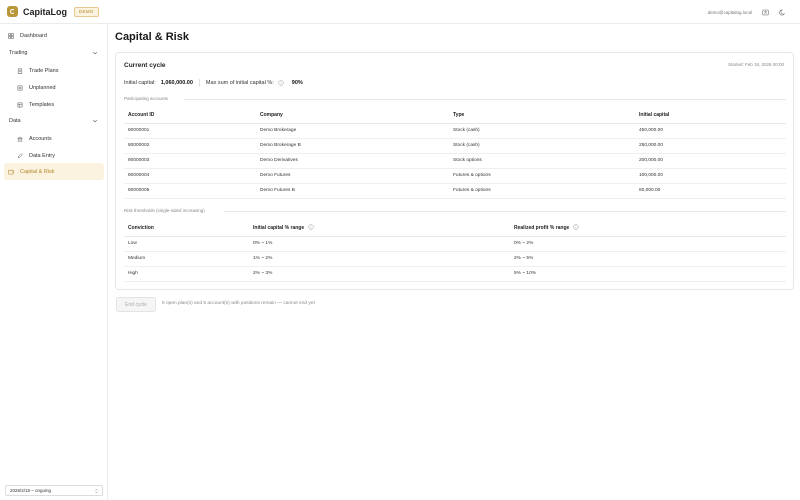 The width and height of the screenshot is (800, 500). I want to click on sidebar-group-trading: Trading, so click(54, 53).